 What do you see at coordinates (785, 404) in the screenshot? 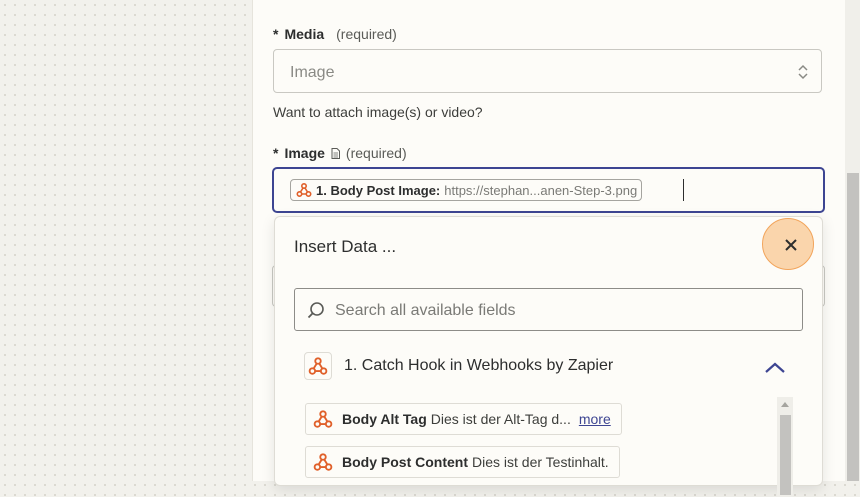
I see `scroll-up-arrow-icon` at bounding box center [785, 404].